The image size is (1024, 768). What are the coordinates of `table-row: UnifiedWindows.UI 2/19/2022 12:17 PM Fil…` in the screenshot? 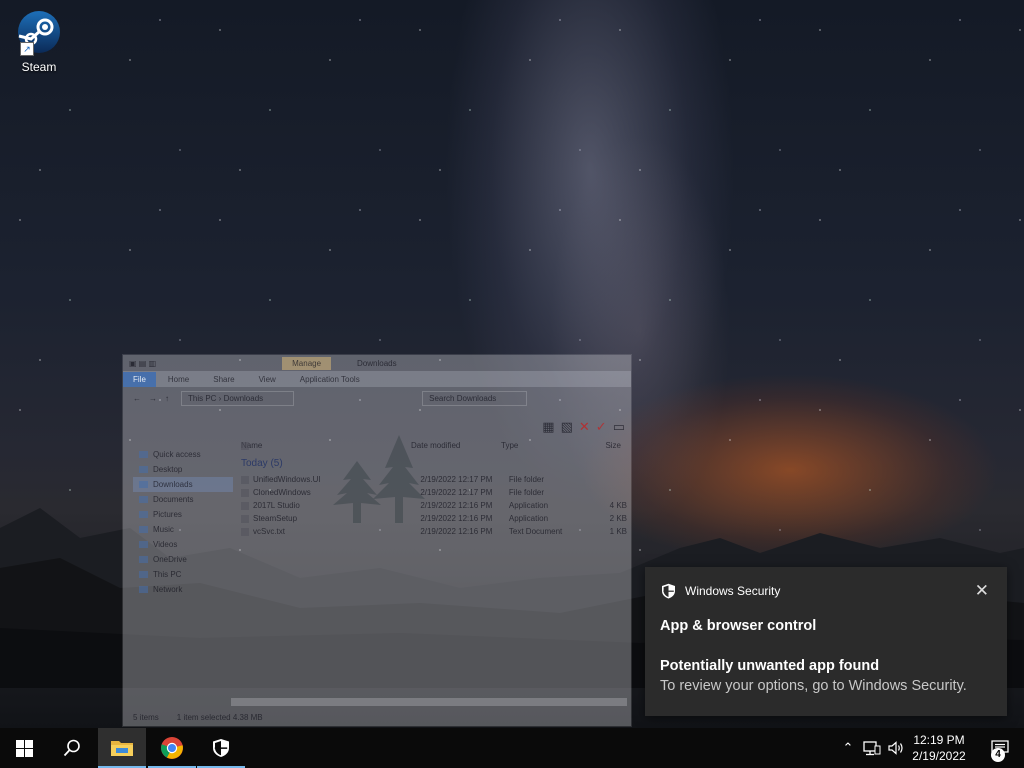 It's located at (432, 479).